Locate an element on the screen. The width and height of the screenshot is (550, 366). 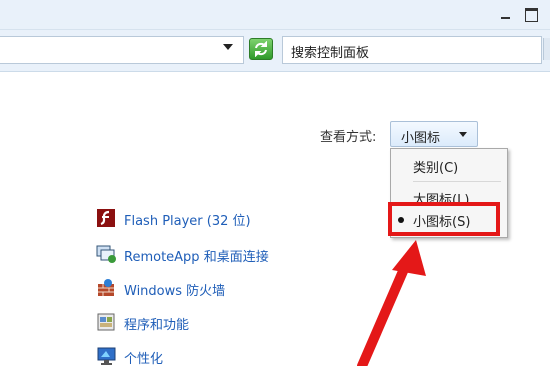
address-dropdown-icon is located at coordinates (228, 47).